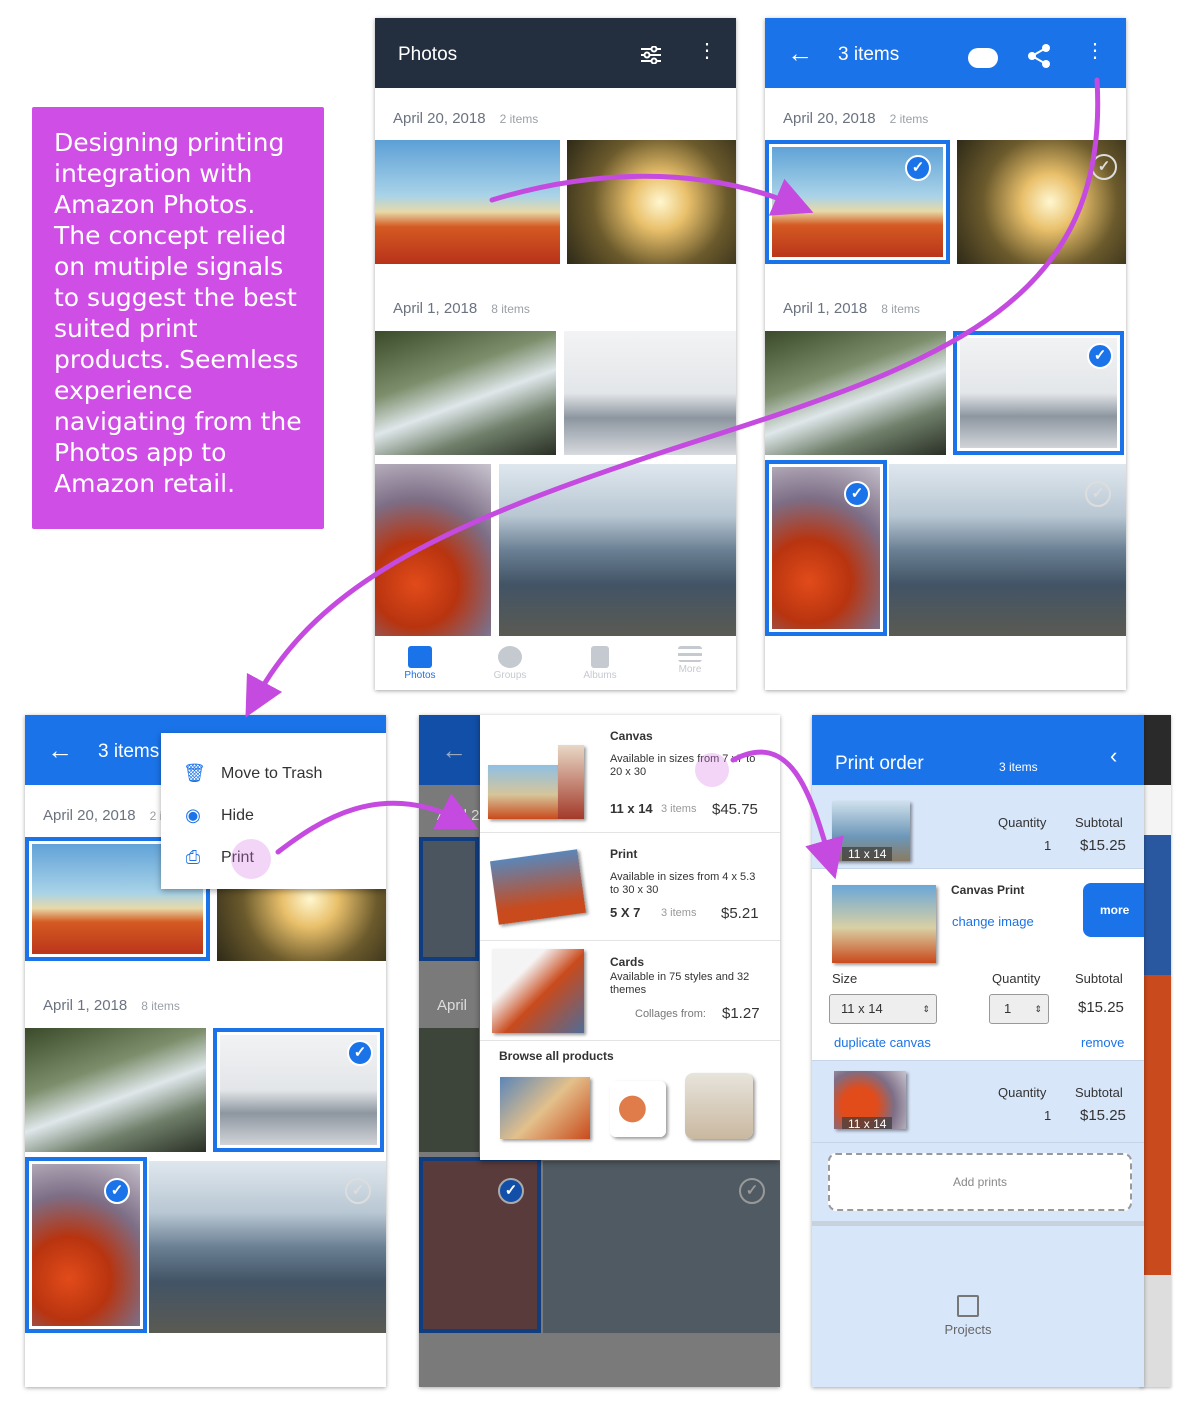 The image size is (1189, 1412). I want to click on more-button: more, so click(1113, 910).